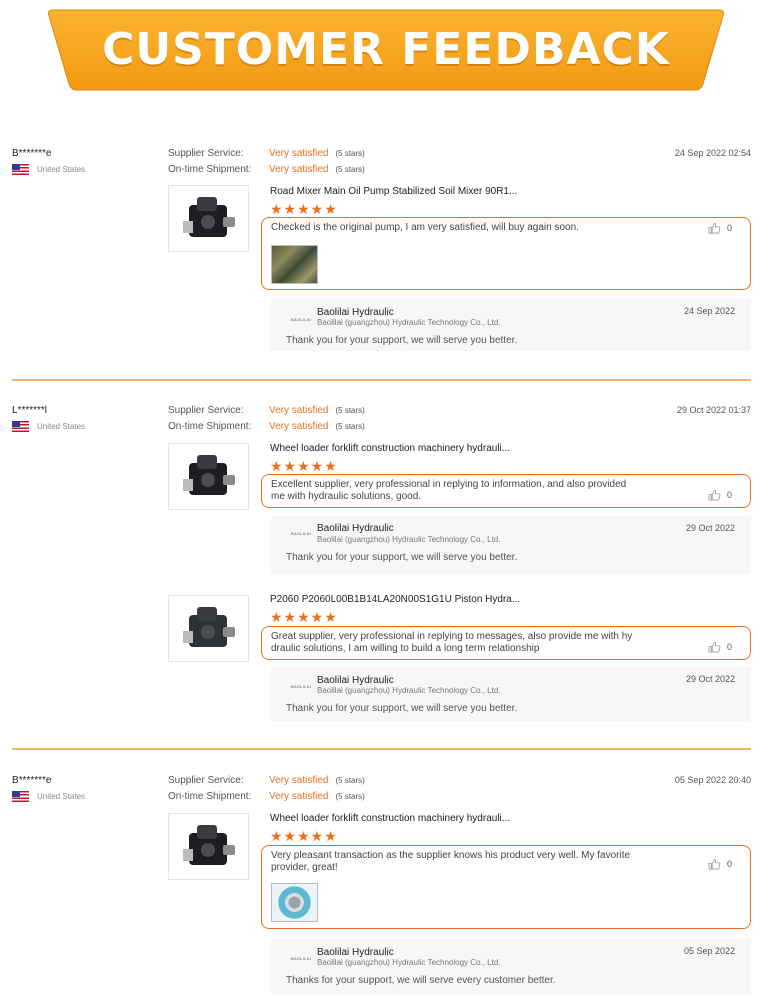 This screenshot has height=1000, width=770. Describe the element at coordinates (712, 153) in the screenshot. I see `review-date: 24 Sep 2022 02:54` at that location.